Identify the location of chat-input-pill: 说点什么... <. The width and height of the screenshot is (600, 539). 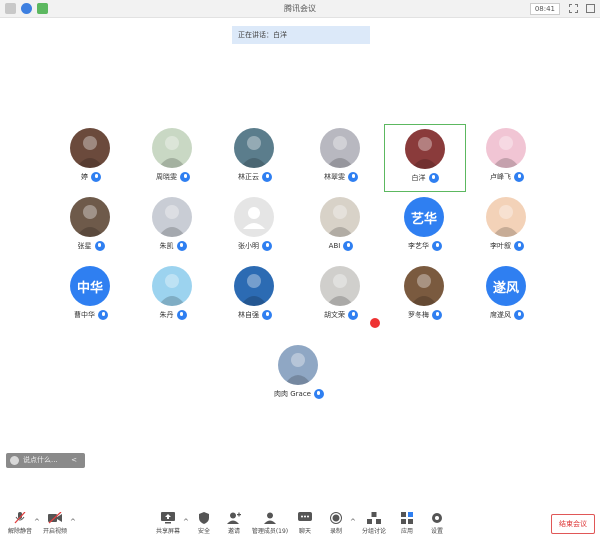
(45, 460).